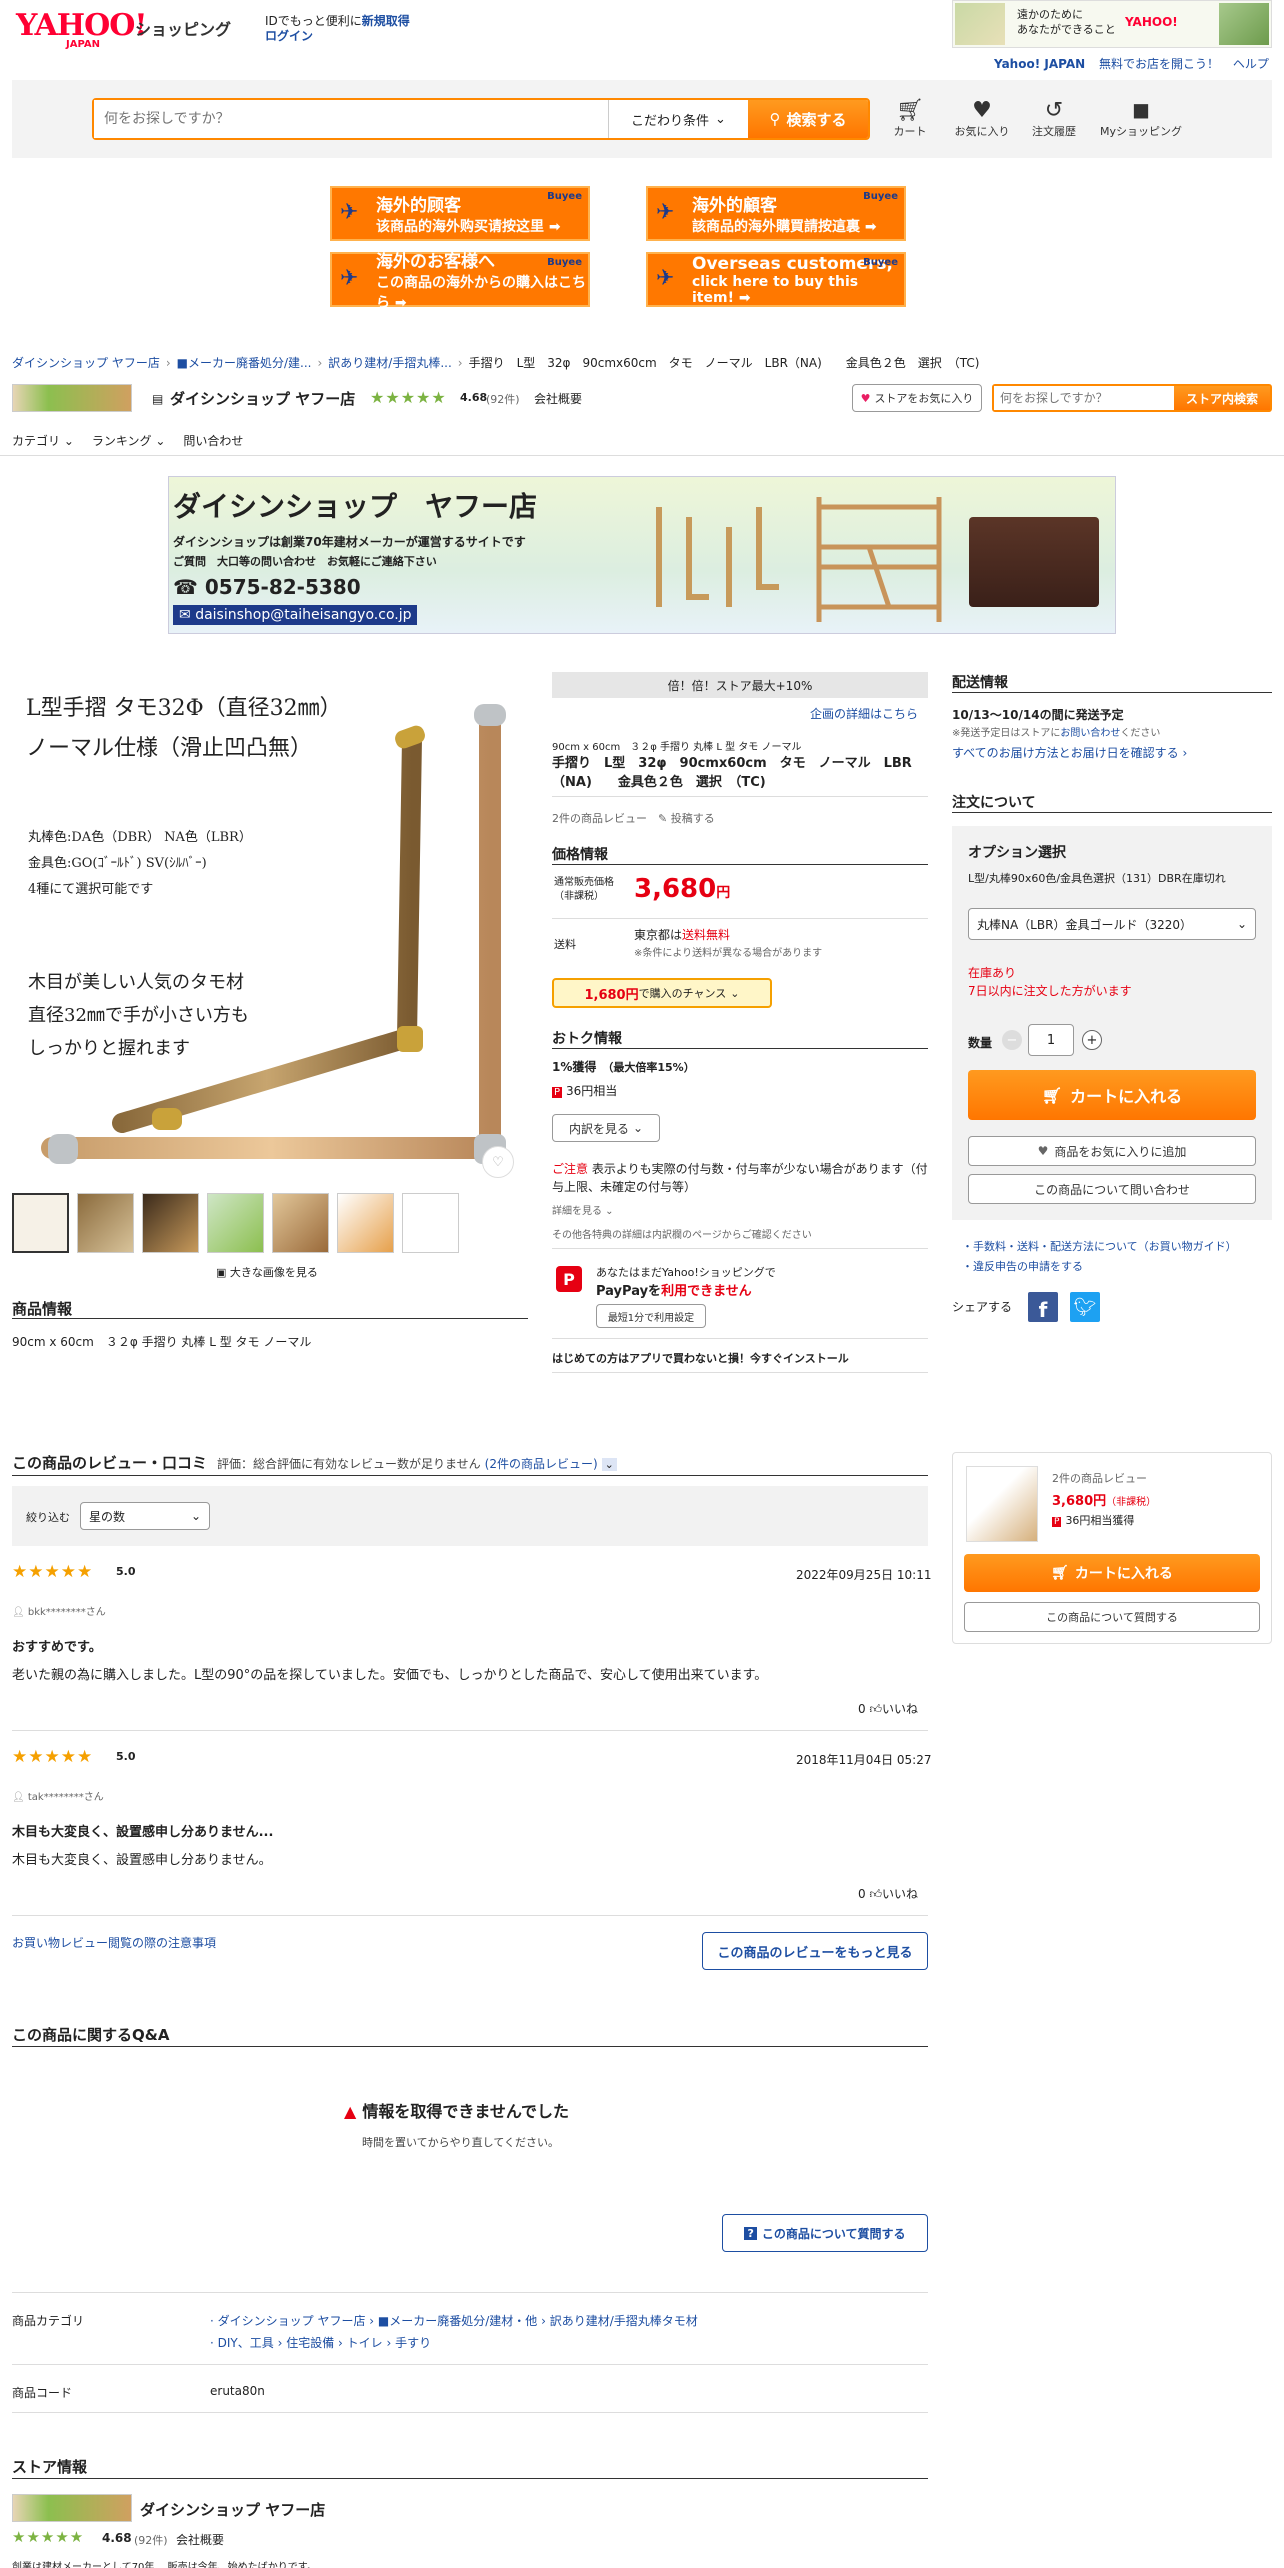 Image resolution: width=1284 pixels, height=2568 pixels. I want to click on breadcrumb-item: ダイシンショップ ヤフー店, so click(86, 363).